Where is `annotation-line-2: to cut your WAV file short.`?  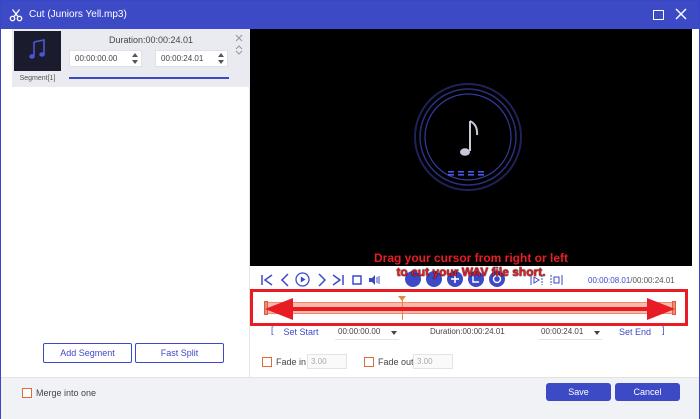 annotation-line-2: to cut your WAV file short. is located at coordinates (471, 272).